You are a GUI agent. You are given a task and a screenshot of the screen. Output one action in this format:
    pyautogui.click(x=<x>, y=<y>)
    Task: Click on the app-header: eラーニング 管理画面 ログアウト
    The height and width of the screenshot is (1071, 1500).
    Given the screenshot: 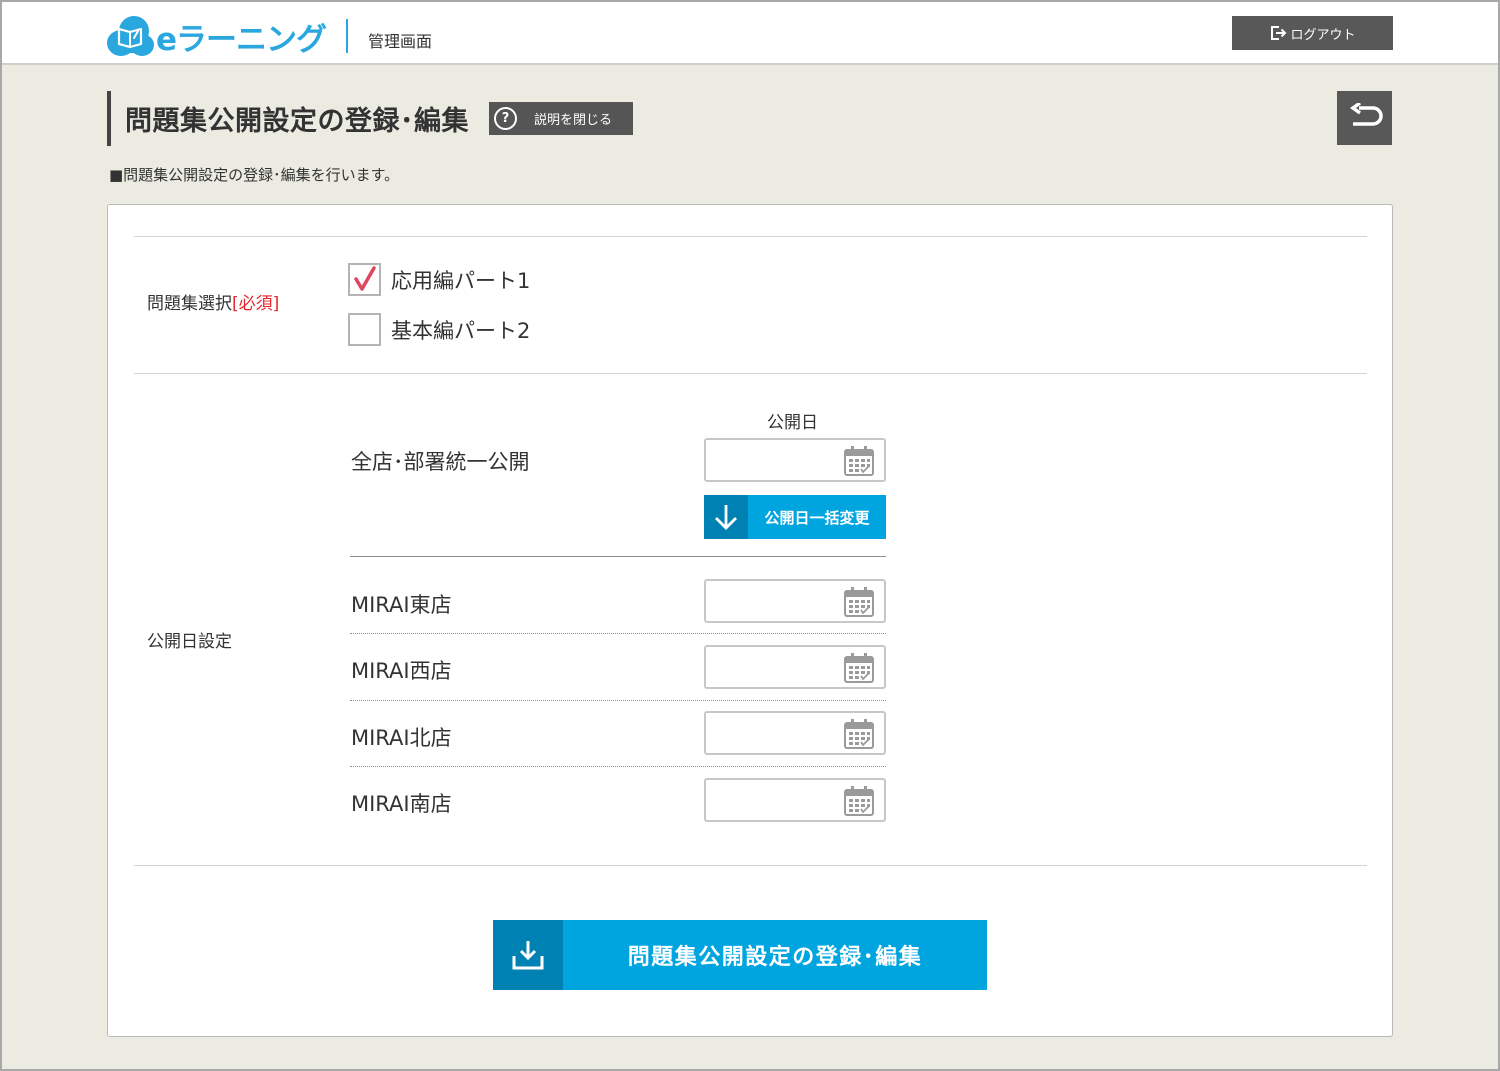 What is the action you would take?
    pyautogui.click(x=750, y=33)
    